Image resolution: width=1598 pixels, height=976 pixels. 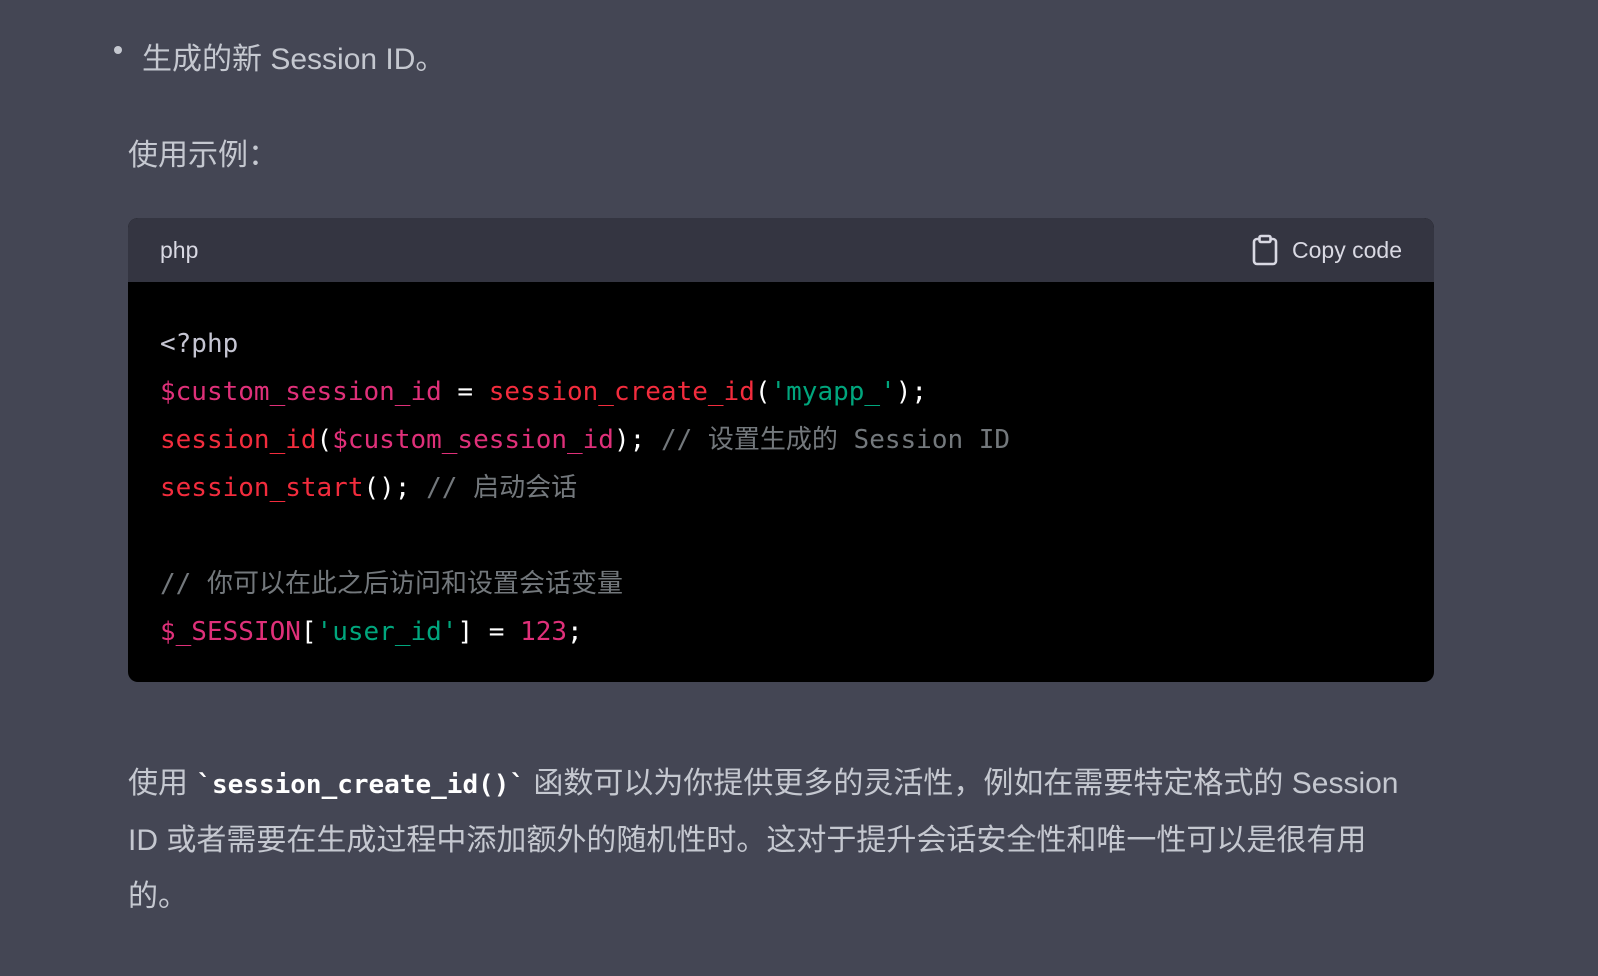 I want to click on copy-code-label: Copy code, so click(x=1347, y=249).